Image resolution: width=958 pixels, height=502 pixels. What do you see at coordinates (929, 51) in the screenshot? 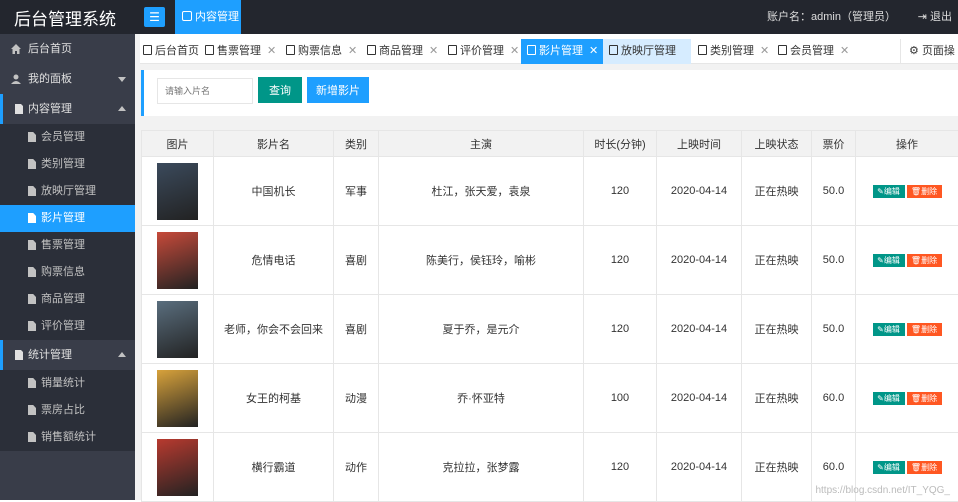
I see `page-operations-button: ⚙ 页面操作` at bounding box center [929, 51].